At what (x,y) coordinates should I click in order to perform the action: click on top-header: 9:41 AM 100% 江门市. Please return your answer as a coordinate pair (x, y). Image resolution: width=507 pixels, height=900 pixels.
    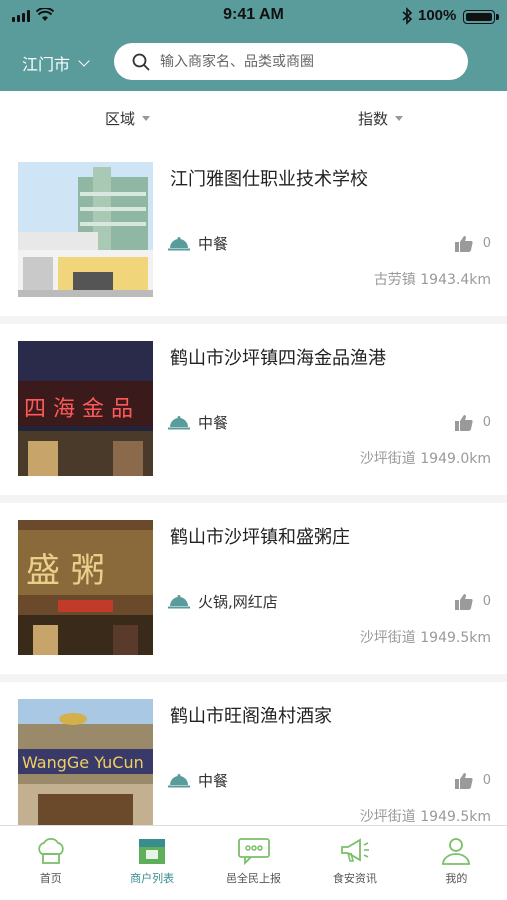
    Looking at the image, I should click on (253, 45).